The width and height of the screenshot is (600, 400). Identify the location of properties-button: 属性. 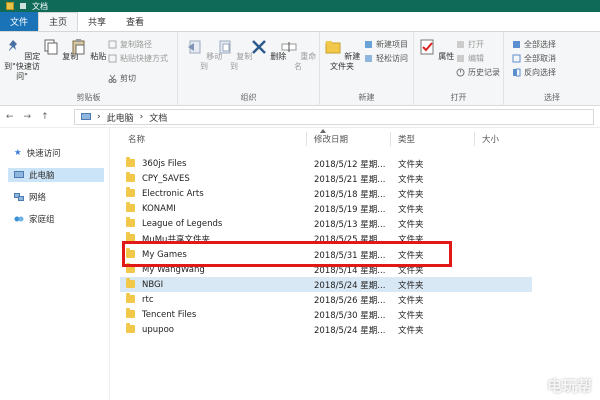
(436, 49).